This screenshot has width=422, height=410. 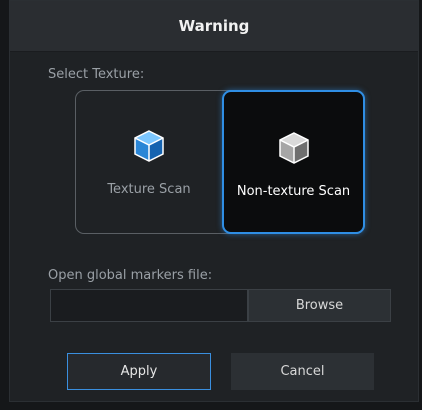 I want to click on apply-button: Apply, so click(x=139, y=371).